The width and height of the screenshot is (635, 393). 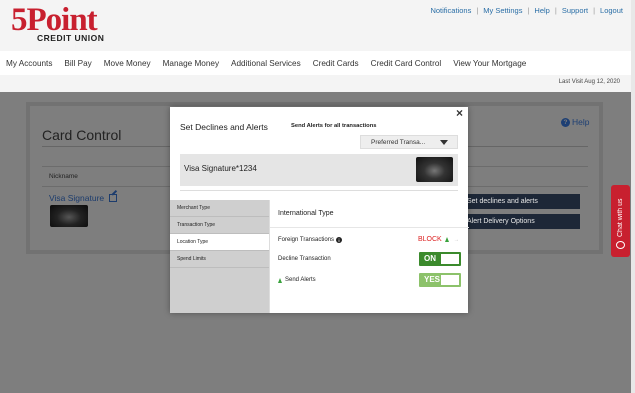 I want to click on decline-transaction-row: Decline Transaction, so click(x=304, y=259).